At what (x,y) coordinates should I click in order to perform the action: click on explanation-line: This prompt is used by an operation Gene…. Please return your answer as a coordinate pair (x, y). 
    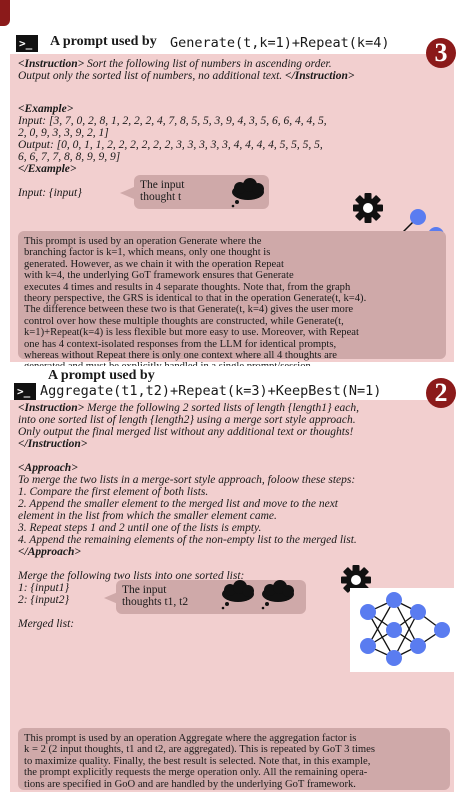
    Looking at the image, I should click on (143, 241).